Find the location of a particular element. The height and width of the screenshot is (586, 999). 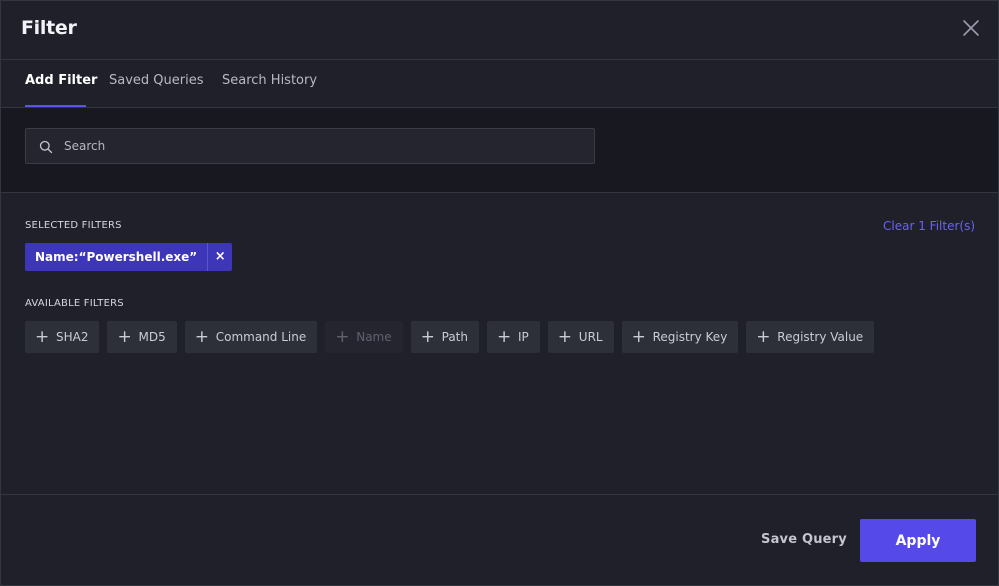

filter-button-md5: + MD5 is located at coordinates (142, 337).